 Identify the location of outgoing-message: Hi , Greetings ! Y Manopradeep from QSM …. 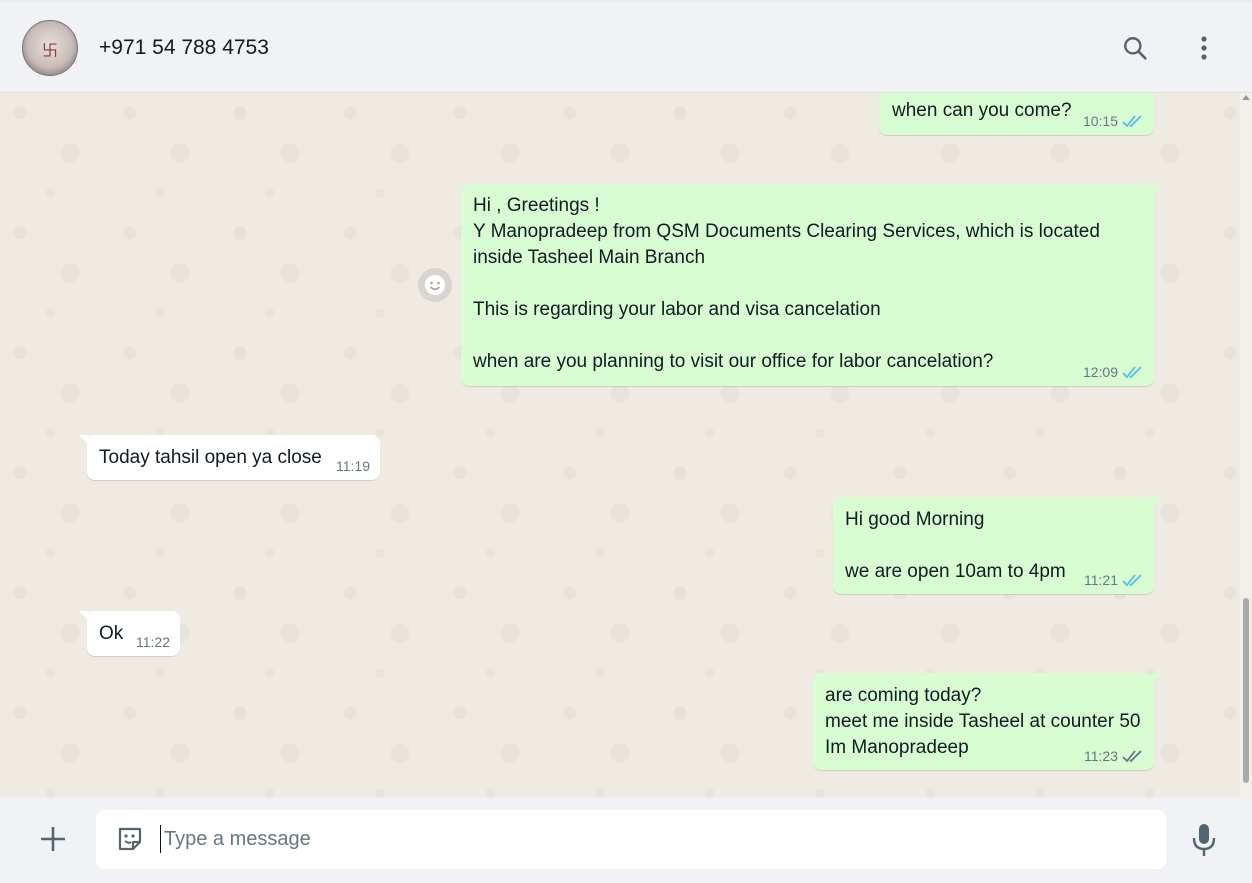
(811, 285).